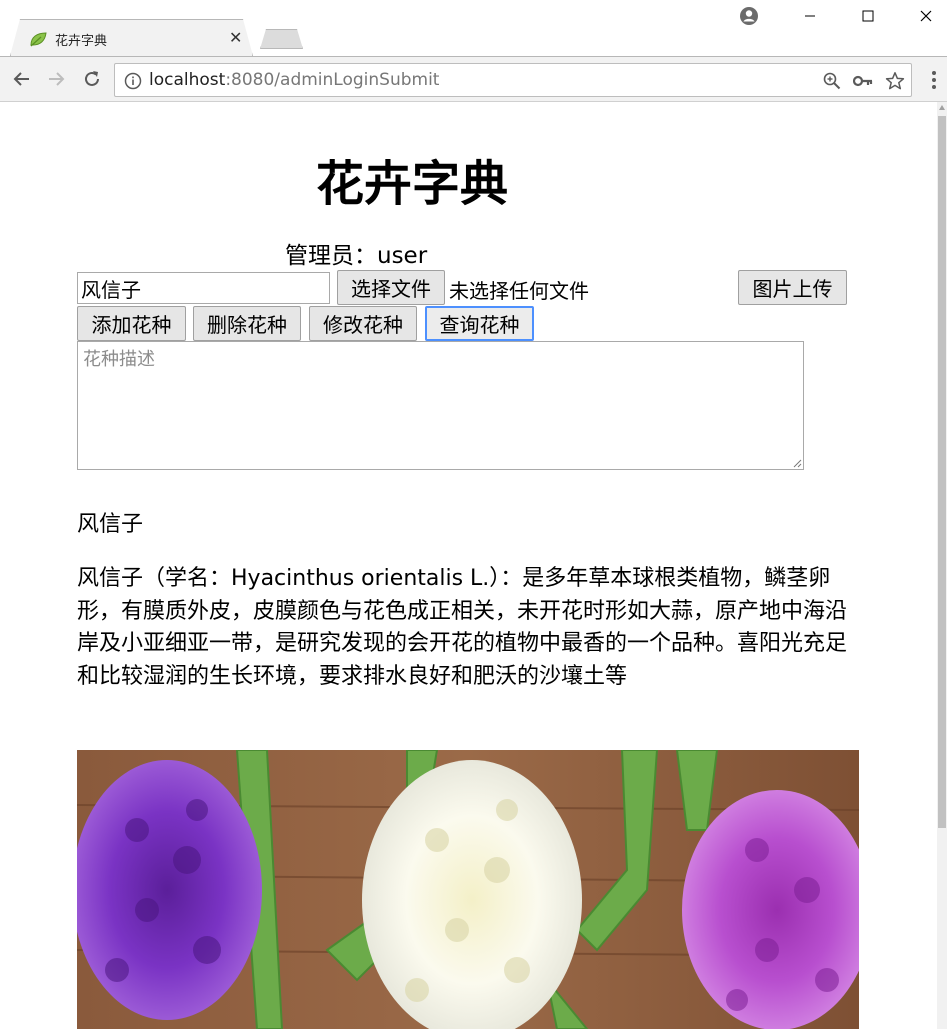 The image size is (947, 1029). I want to click on image-upload-button: 图片上传, so click(792, 287).